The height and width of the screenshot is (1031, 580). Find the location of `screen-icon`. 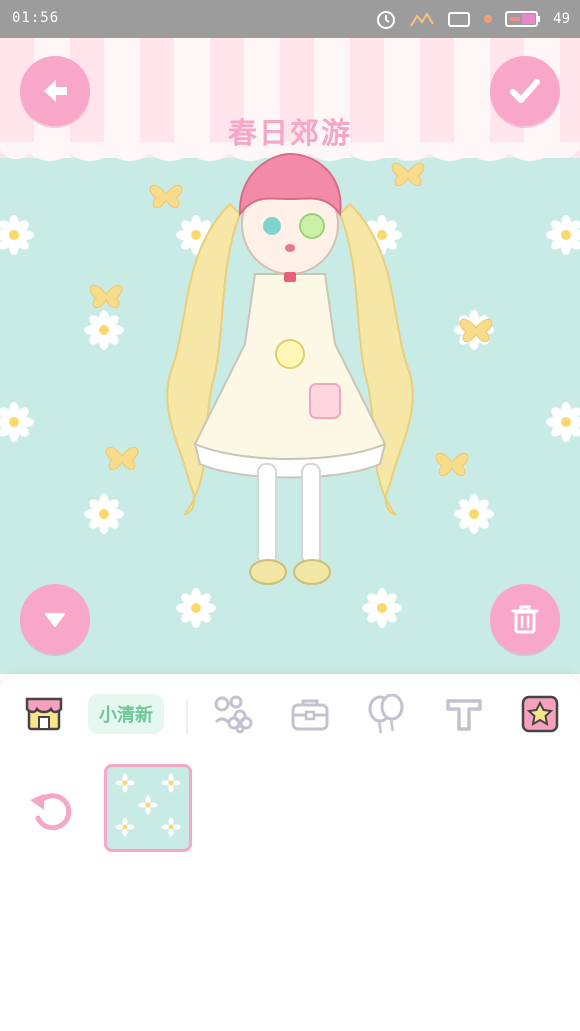

screen-icon is located at coordinates (459, 19).